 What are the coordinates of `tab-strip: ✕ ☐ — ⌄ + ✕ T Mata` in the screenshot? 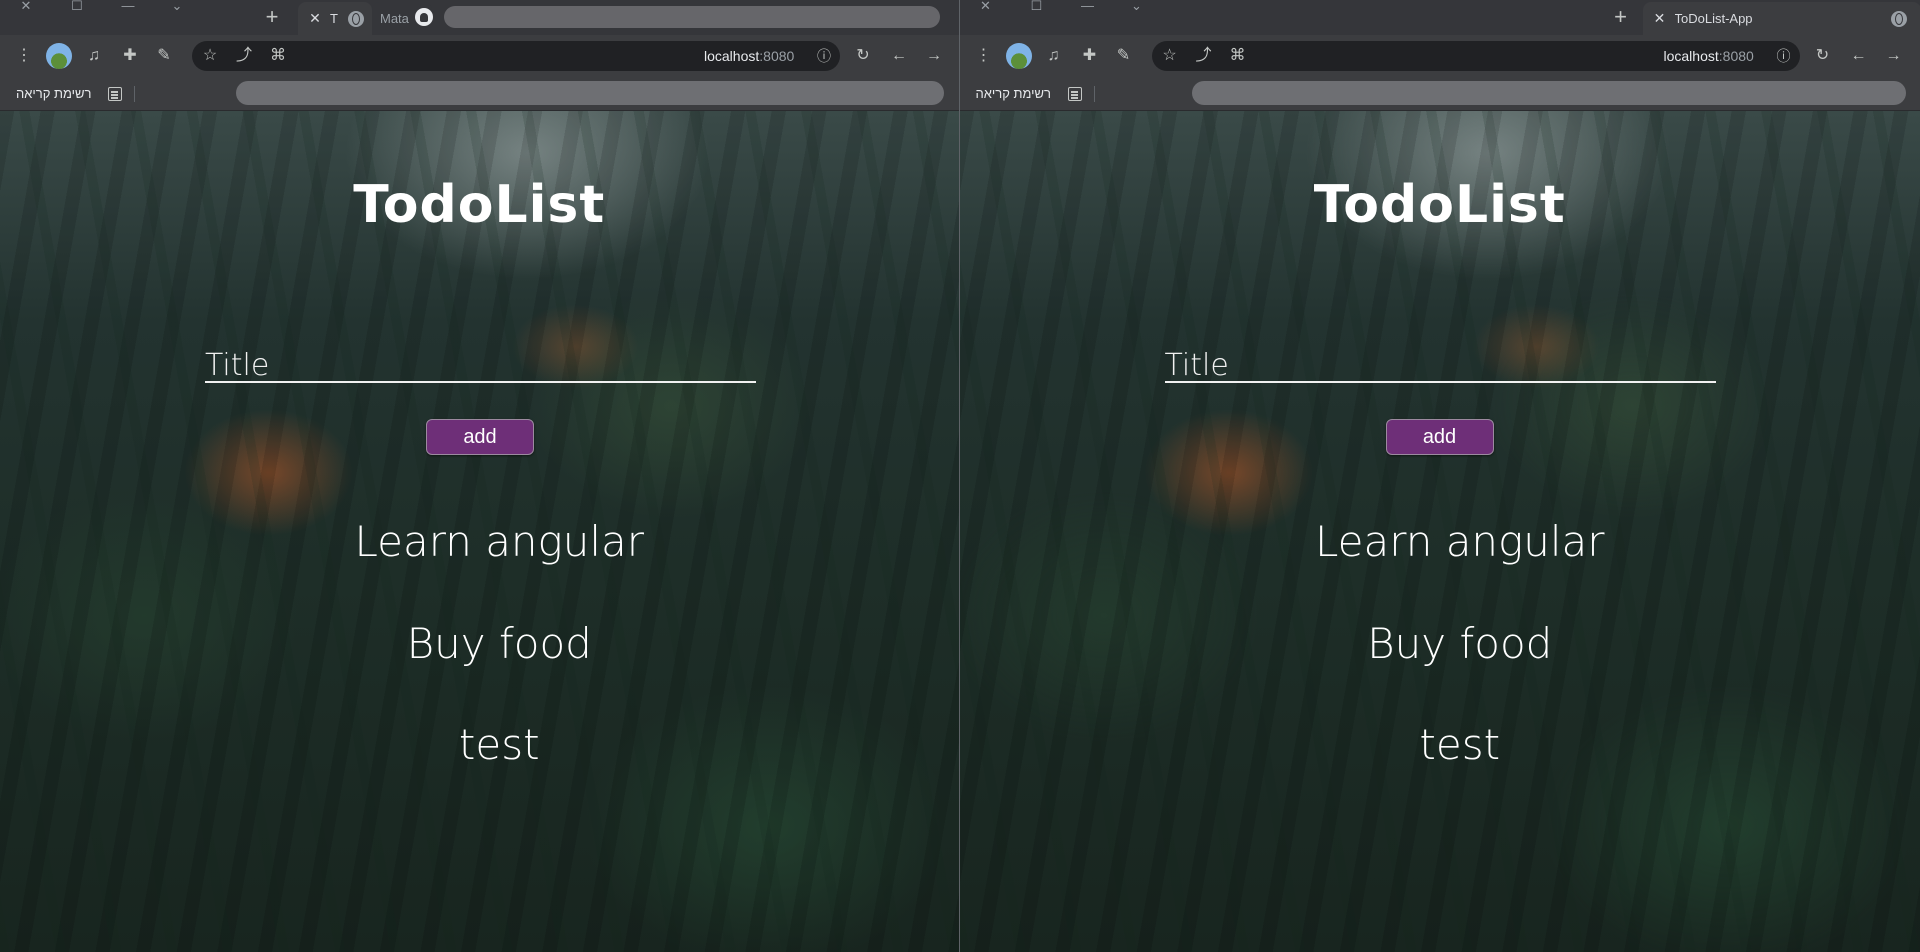 It's located at (479, 17).